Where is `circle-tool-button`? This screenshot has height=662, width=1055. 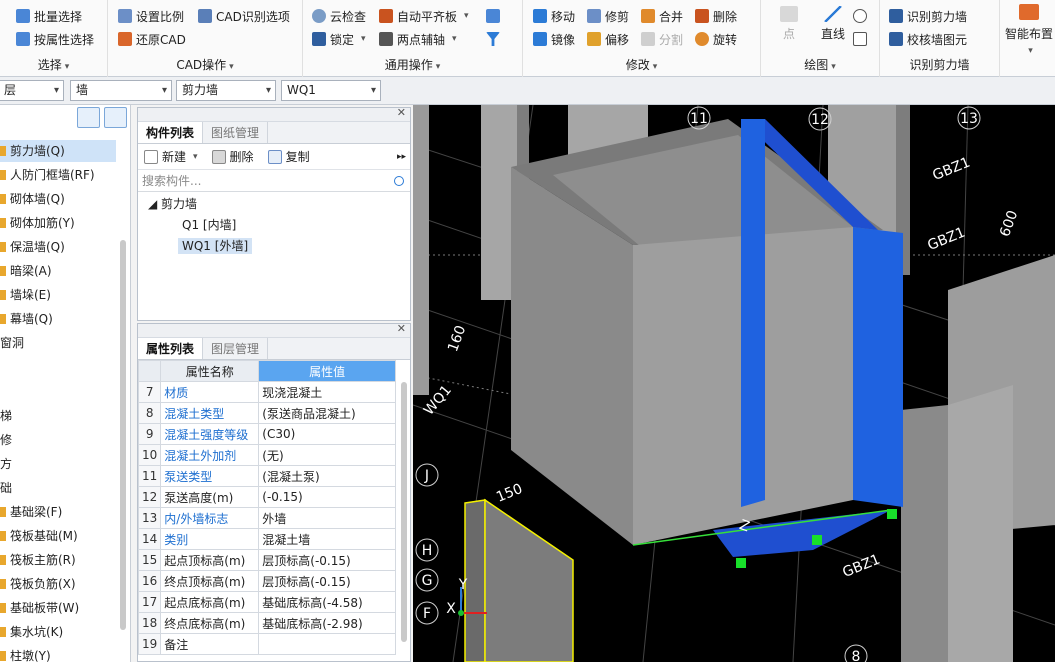
circle-tool-button is located at coordinates (860, 16).